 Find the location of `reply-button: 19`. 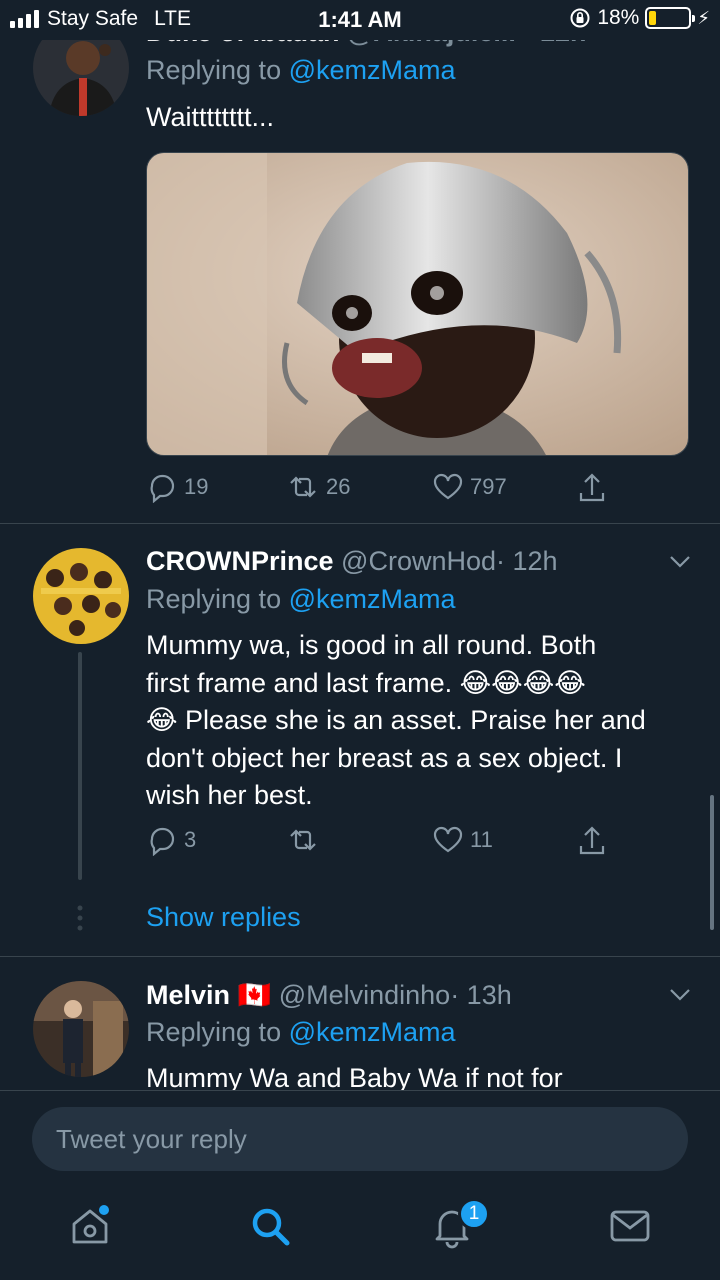

reply-button: 19 is located at coordinates (177, 487).